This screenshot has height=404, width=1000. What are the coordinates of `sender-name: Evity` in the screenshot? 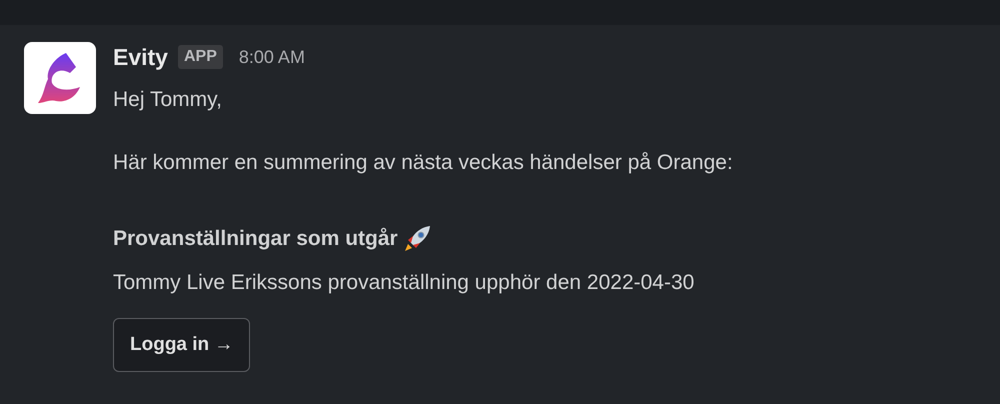 It's located at (140, 57).